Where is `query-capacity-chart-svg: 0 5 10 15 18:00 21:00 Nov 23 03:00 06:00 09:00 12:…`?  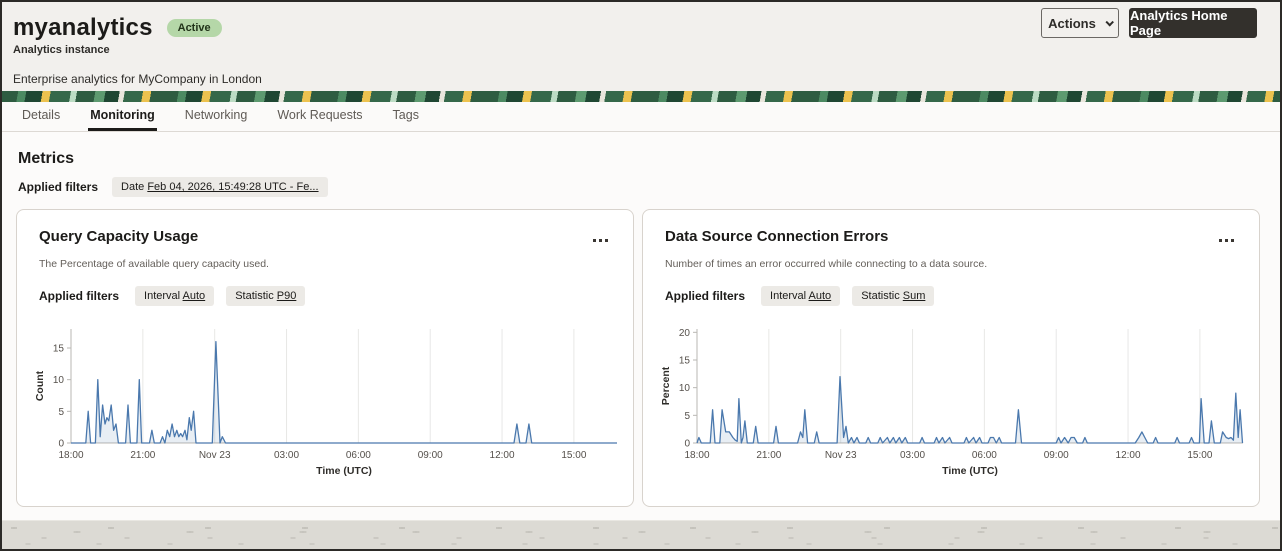 query-capacity-chart-svg: 0 5 10 15 18:00 21:00 Nov 23 03:00 06:00 09:00 12:… is located at coordinates (326, 401).